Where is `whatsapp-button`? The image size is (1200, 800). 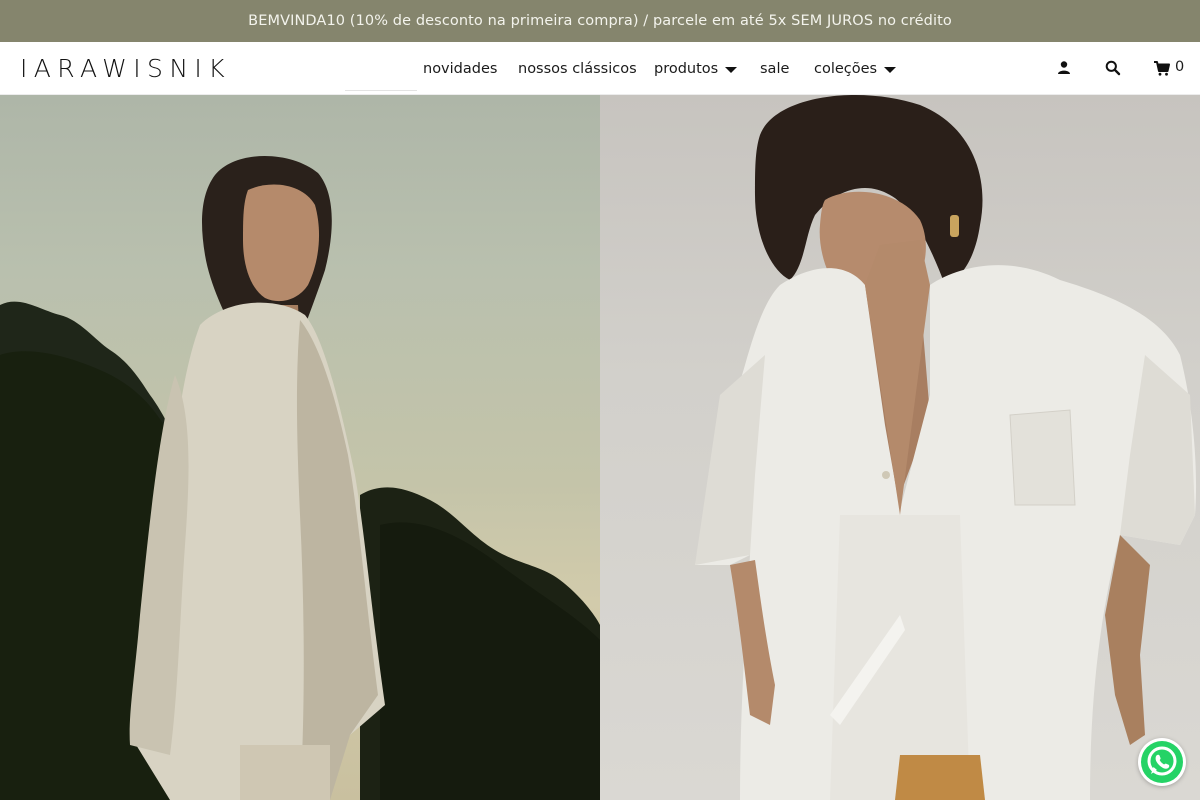 whatsapp-button is located at coordinates (1162, 762).